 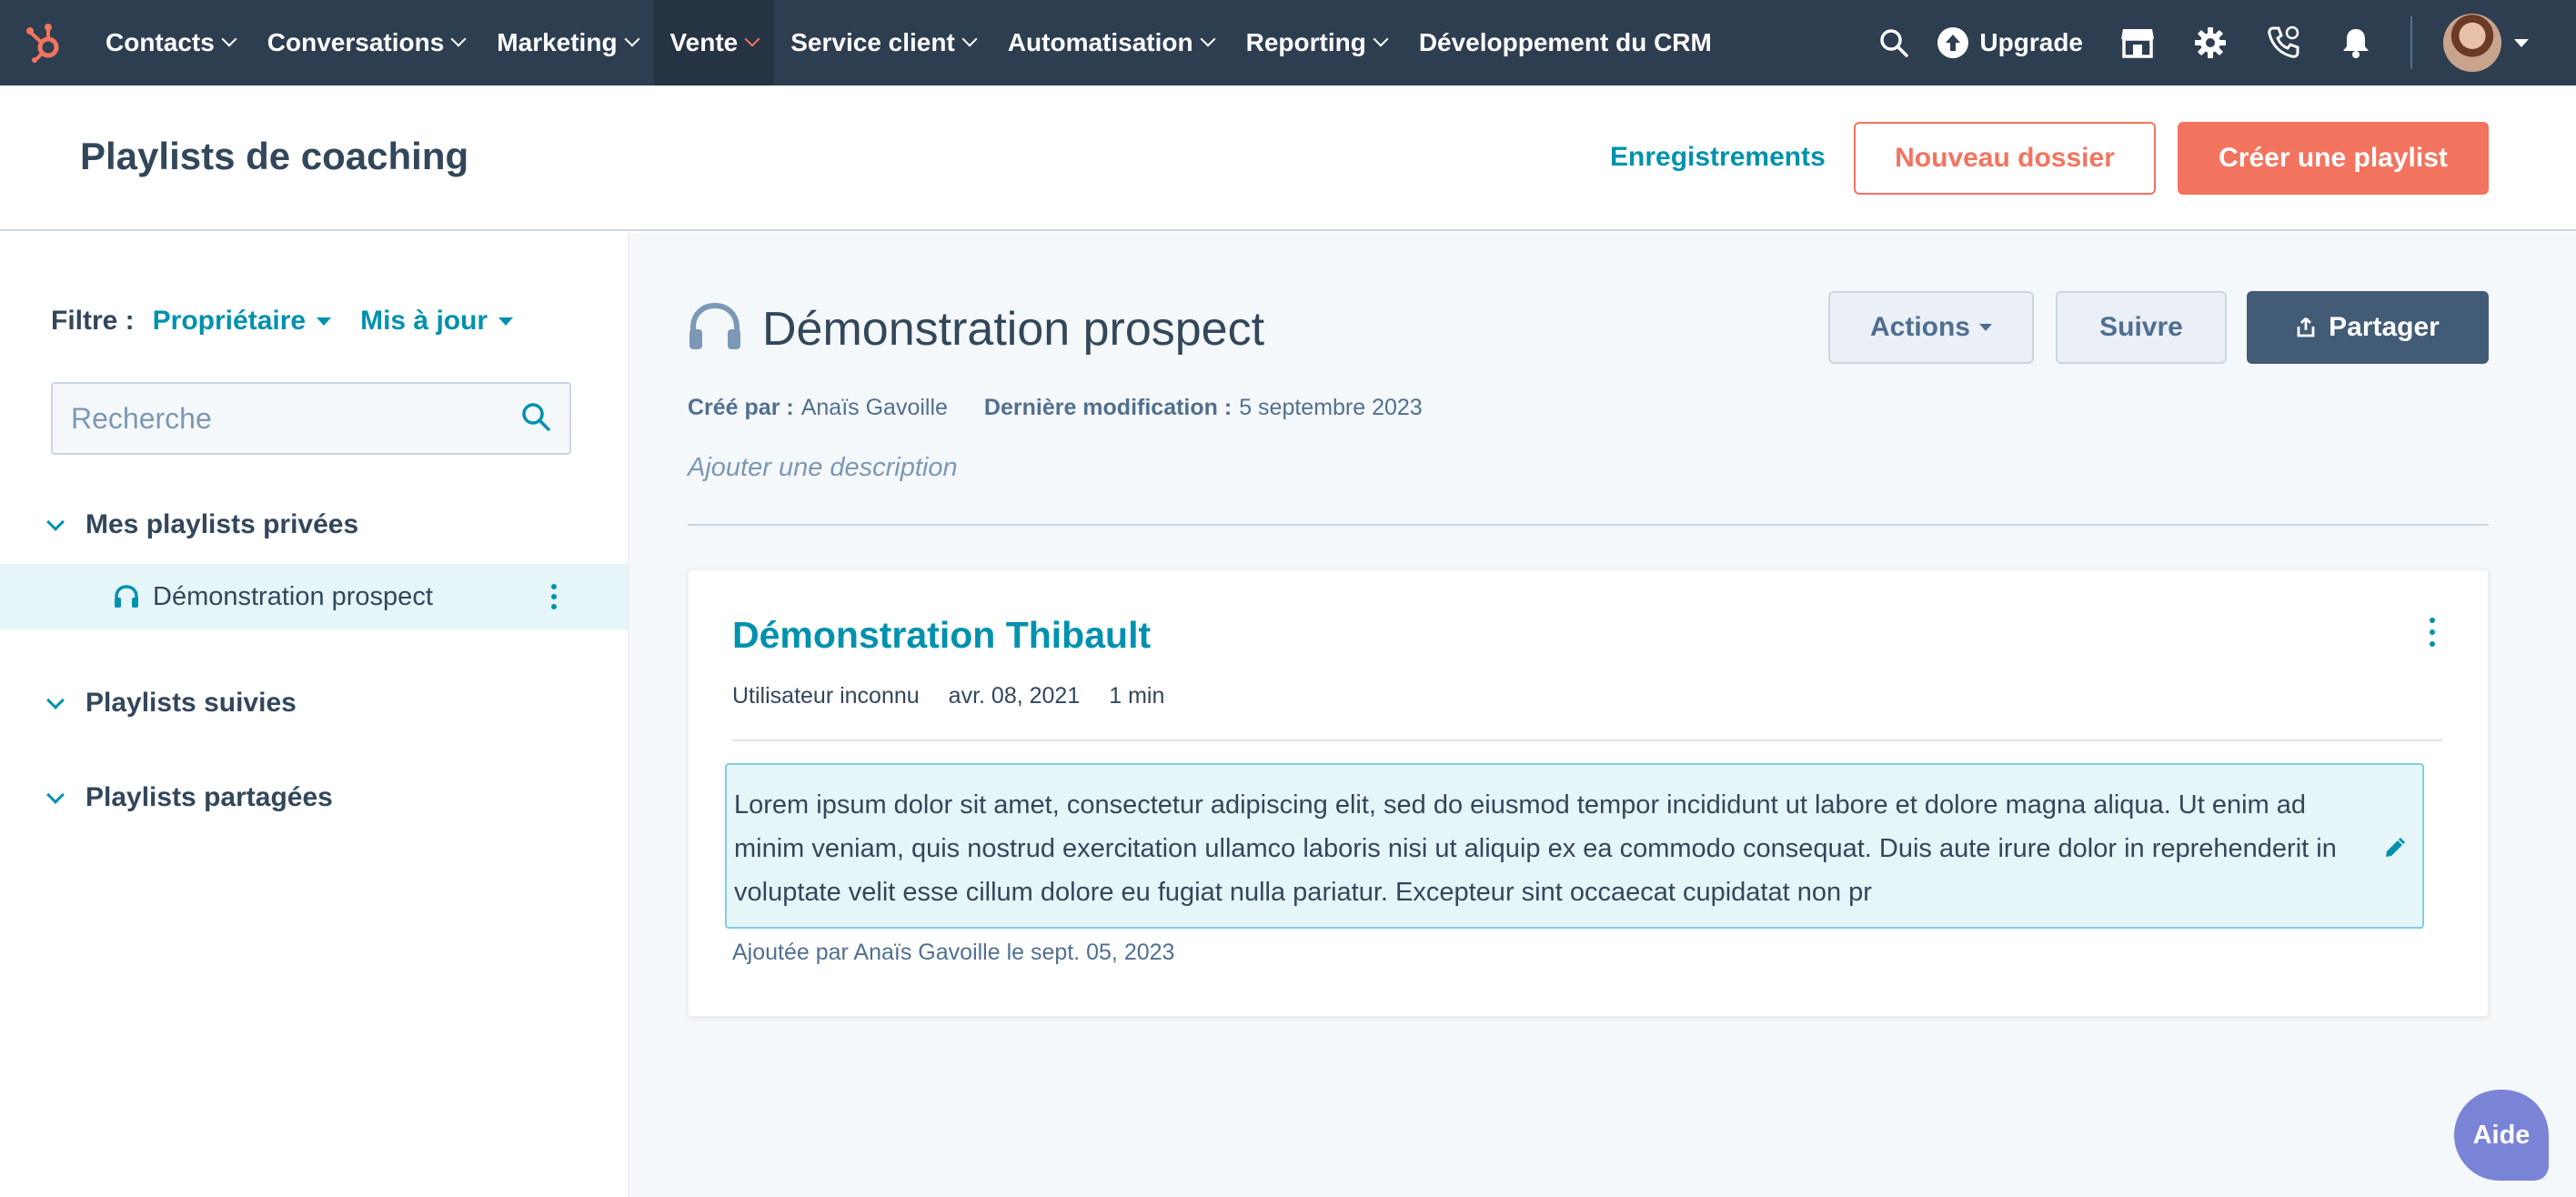 I want to click on nav-item-7: Développement du CRM, so click(x=1565, y=43).